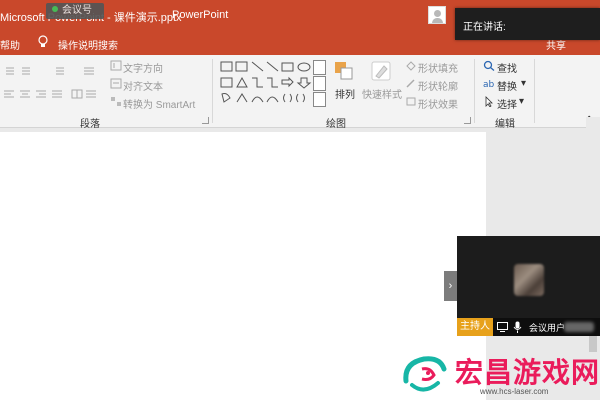 The height and width of the screenshot is (400, 600). I want to click on app-name: PowerPoint, so click(200, 15).